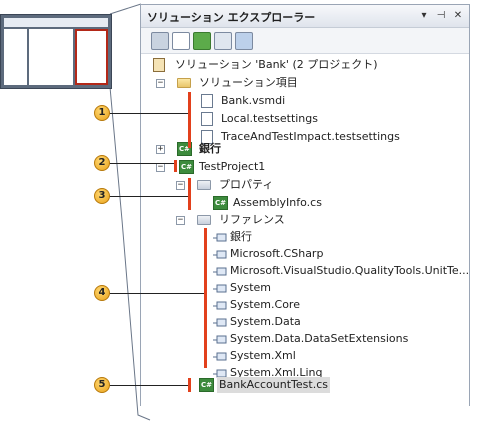  What do you see at coordinates (319, 338) in the screenshot?
I see `tree-label: System.Data.DataSetExtensions` at bounding box center [319, 338].